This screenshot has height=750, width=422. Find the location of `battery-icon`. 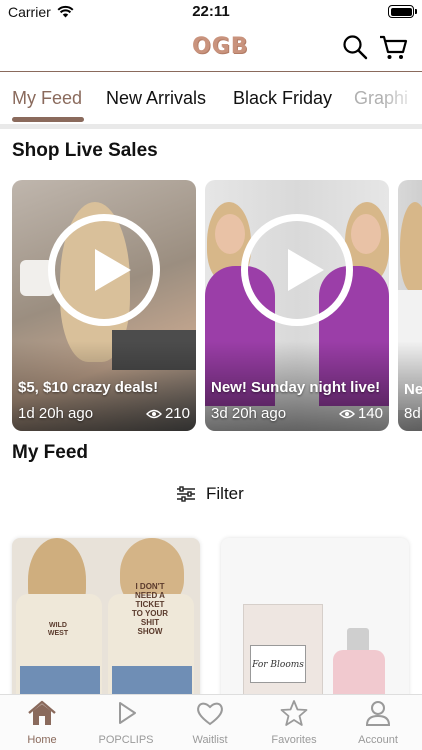

battery-icon is located at coordinates (402, 11).